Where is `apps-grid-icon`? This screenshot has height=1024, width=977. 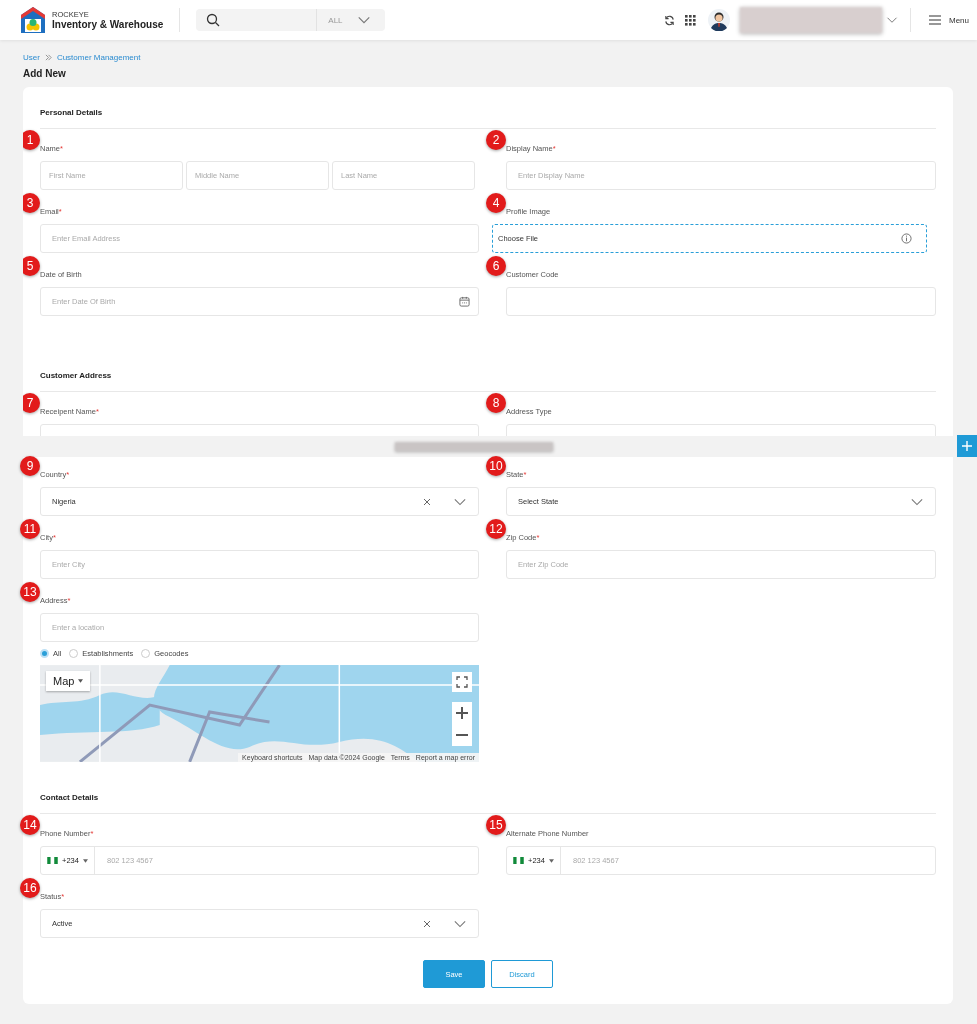 apps-grid-icon is located at coordinates (690, 20).